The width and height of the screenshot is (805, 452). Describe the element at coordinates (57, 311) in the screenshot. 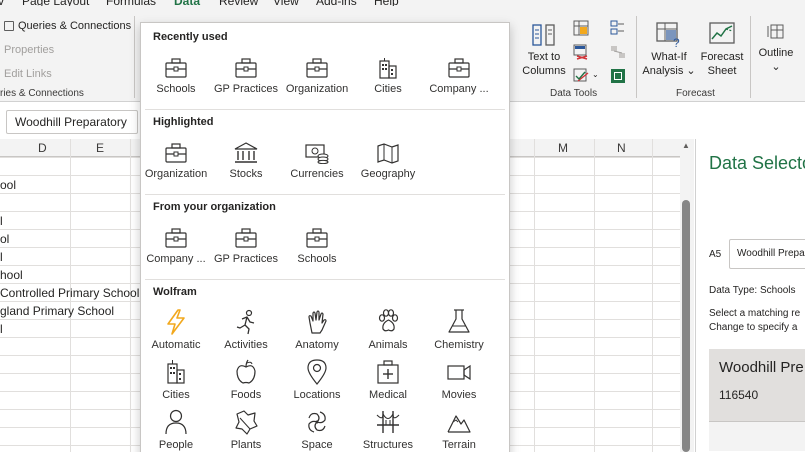

I see `cell-text: gland Primary School` at that location.